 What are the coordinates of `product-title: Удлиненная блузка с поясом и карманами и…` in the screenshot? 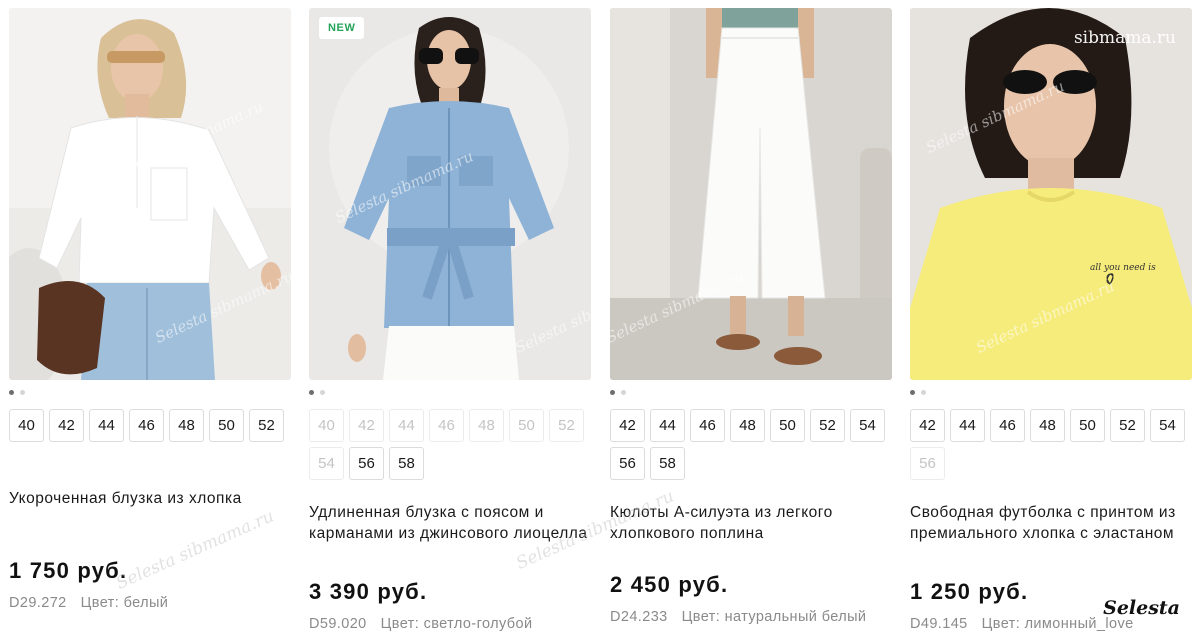 It's located at (450, 523).